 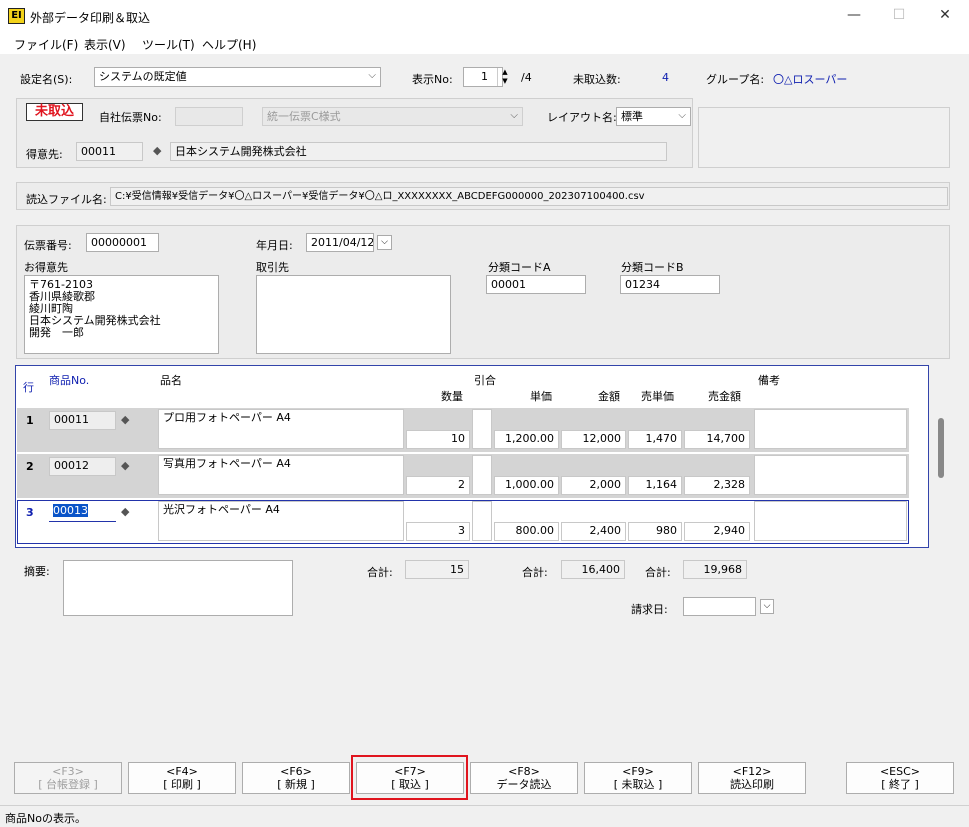 I want to click on item-name-field: 写真用フォトペーパー A4, so click(x=281, y=475).